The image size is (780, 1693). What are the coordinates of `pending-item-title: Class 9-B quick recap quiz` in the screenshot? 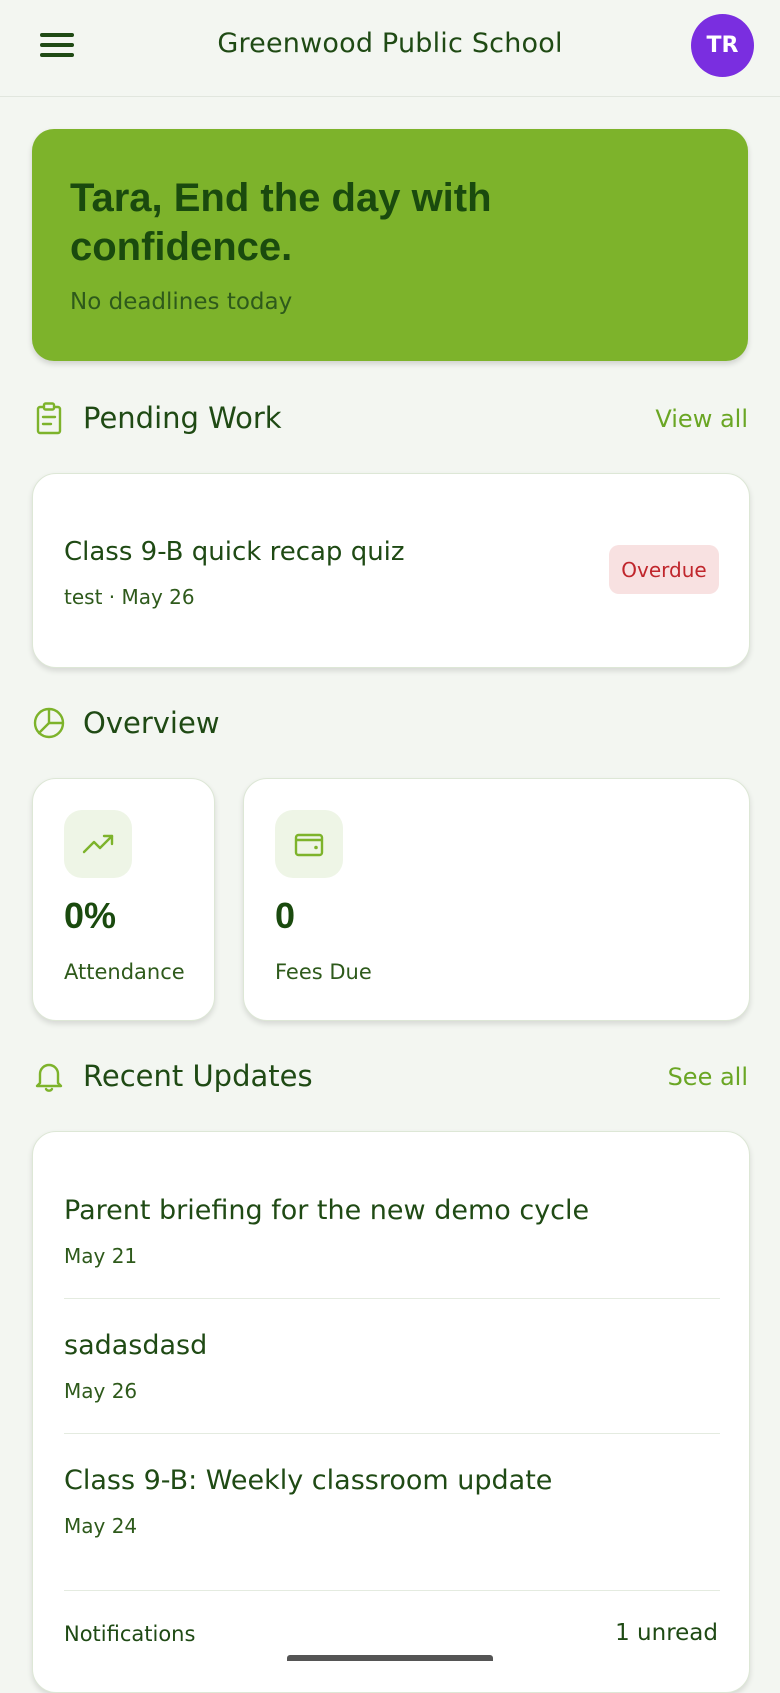 It's located at (234, 552).